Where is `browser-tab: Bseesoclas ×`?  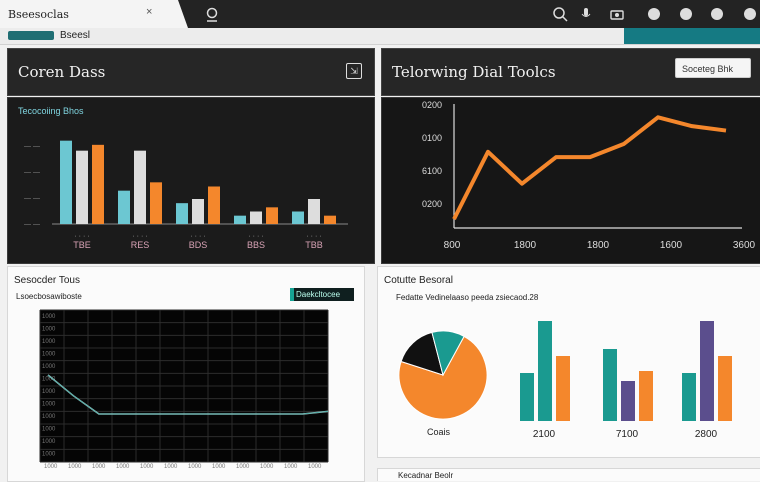 browser-tab: Bseesoclas × is located at coordinates (94, 14).